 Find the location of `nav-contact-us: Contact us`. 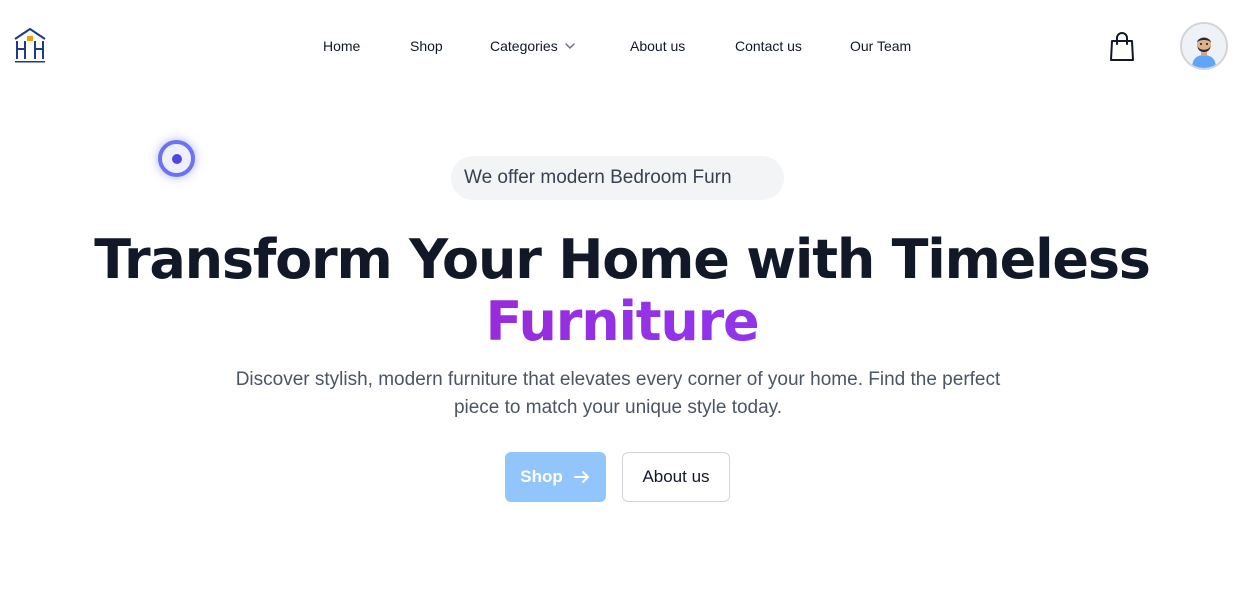

nav-contact-us: Contact us is located at coordinates (768, 46).